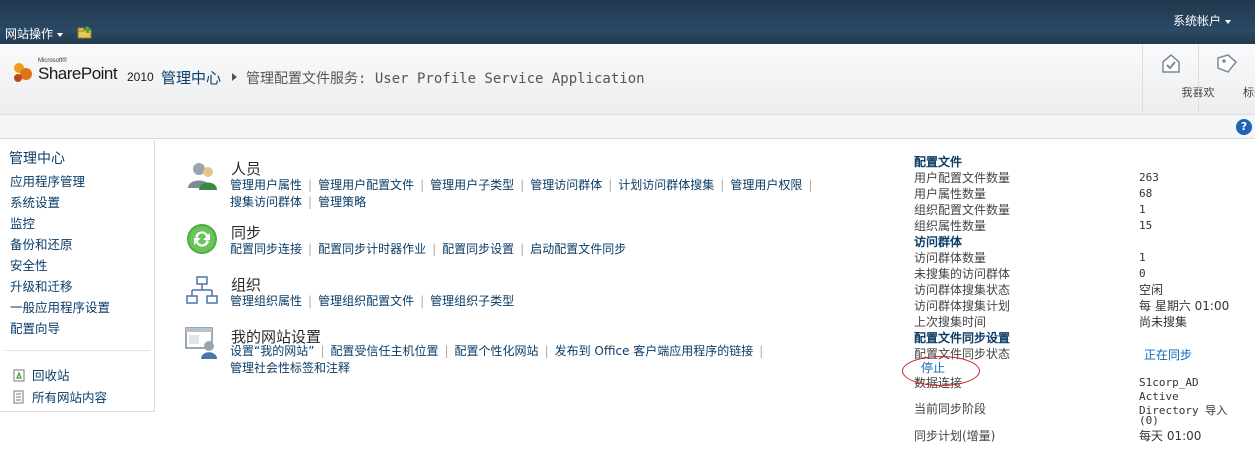 This screenshot has width=1255, height=465. What do you see at coordinates (950, 409) in the screenshot?
I see `label-current-sync-stage: 当前同步阶段` at bounding box center [950, 409].